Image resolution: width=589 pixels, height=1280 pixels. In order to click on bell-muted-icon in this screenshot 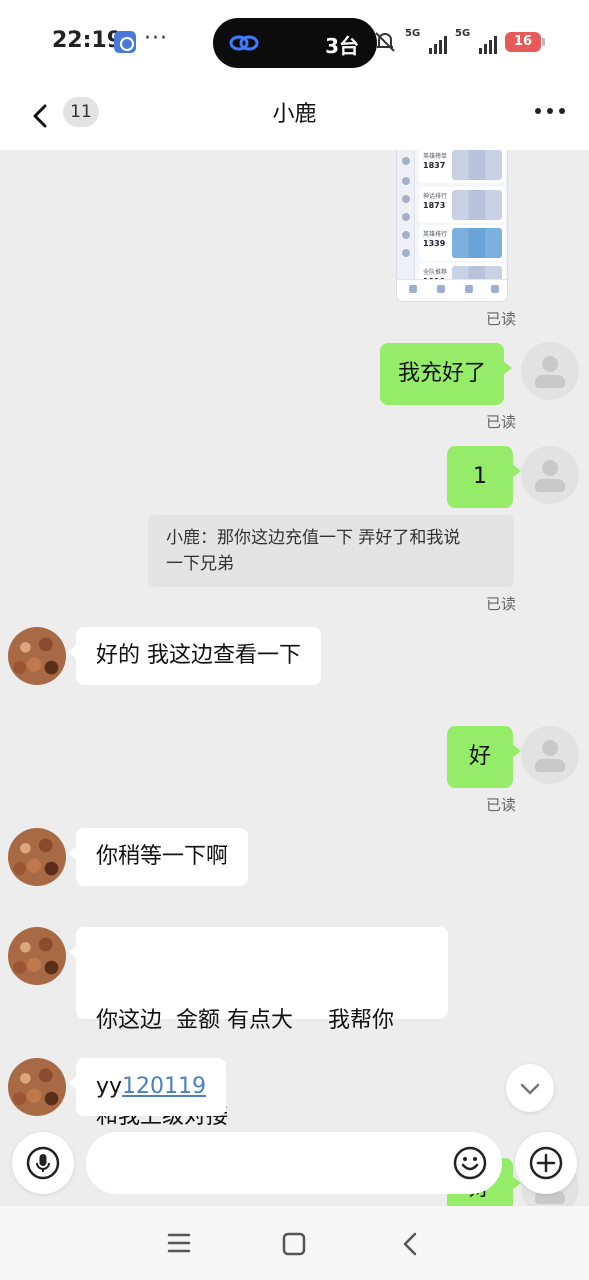, I will do `click(385, 42)`.